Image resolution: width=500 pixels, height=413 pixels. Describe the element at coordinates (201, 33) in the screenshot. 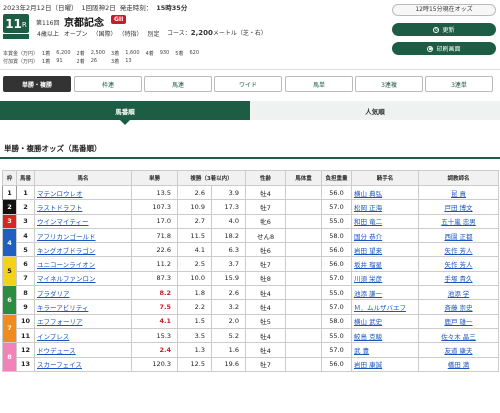

I see `course-distance: 2,200` at that location.